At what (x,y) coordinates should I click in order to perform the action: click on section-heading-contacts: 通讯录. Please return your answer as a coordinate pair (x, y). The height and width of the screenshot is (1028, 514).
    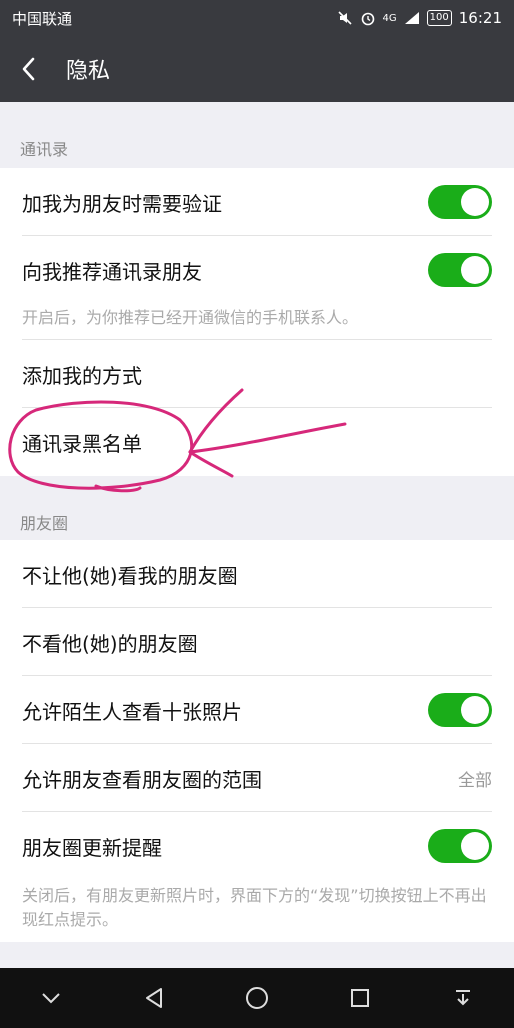
    Looking at the image, I should click on (257, 135).